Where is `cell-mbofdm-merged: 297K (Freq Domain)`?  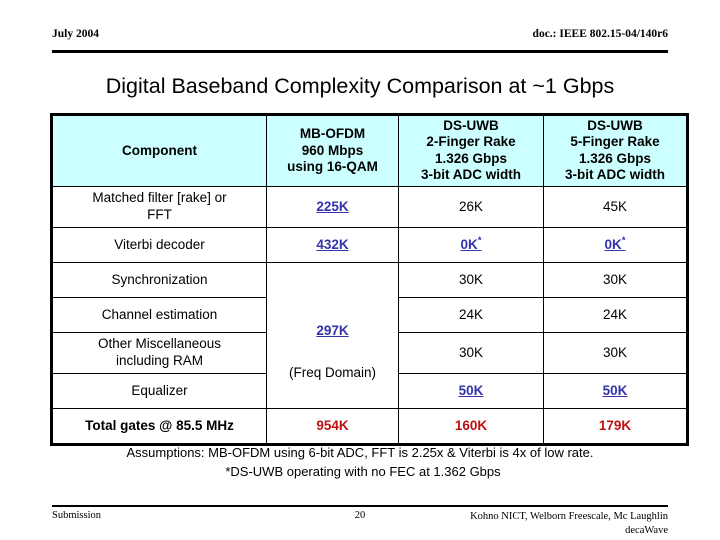
cell-mbofdm-merged: 297K (Freq Domain) is located at coordinates (332, 335).